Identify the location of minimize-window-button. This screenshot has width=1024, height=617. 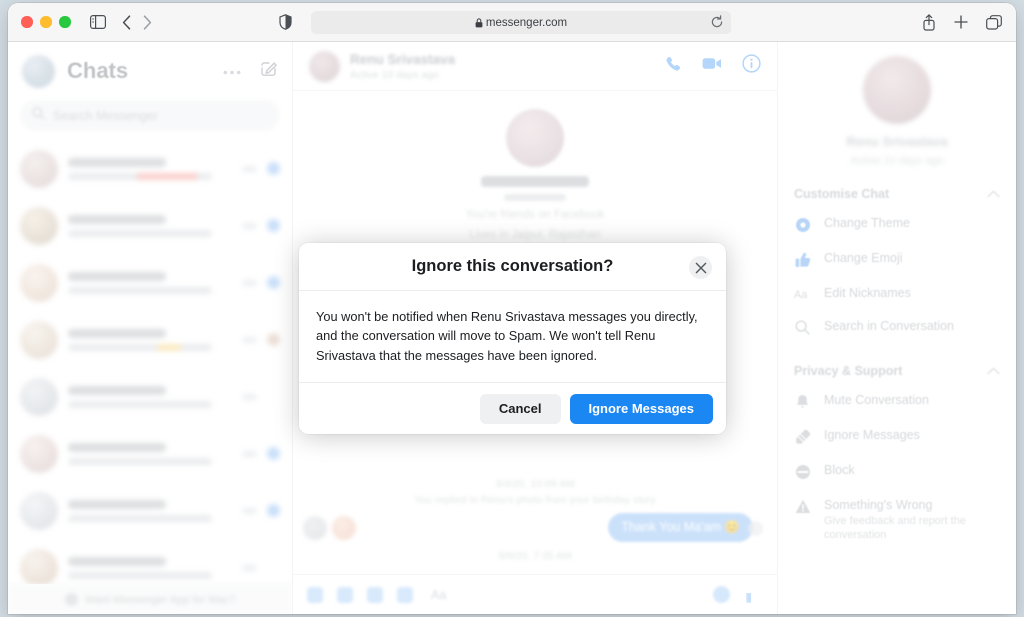
(46, 22).